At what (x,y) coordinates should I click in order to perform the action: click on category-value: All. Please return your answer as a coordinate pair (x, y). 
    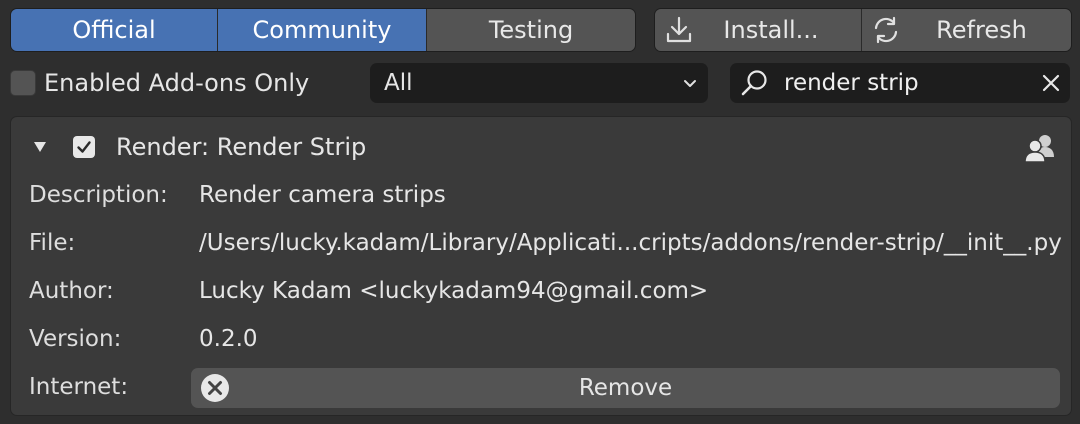
    Looking at the image, I should click on (398, 83).